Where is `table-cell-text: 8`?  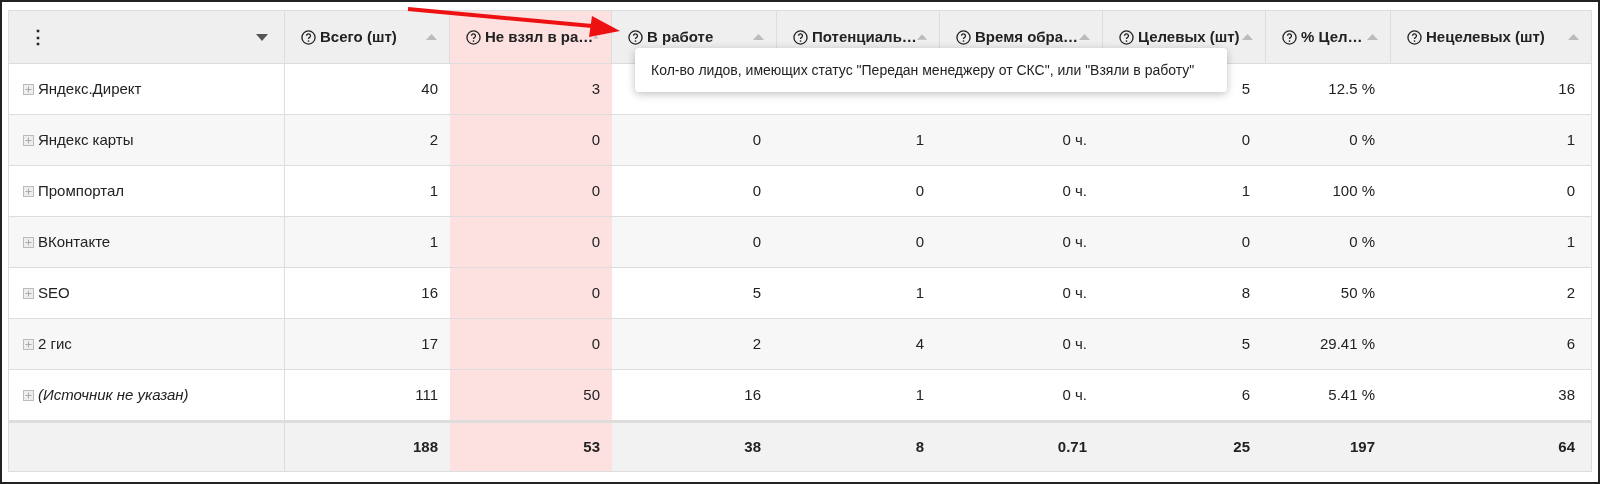
table-cell-text: 8 is located at coordinates (1245, 292).